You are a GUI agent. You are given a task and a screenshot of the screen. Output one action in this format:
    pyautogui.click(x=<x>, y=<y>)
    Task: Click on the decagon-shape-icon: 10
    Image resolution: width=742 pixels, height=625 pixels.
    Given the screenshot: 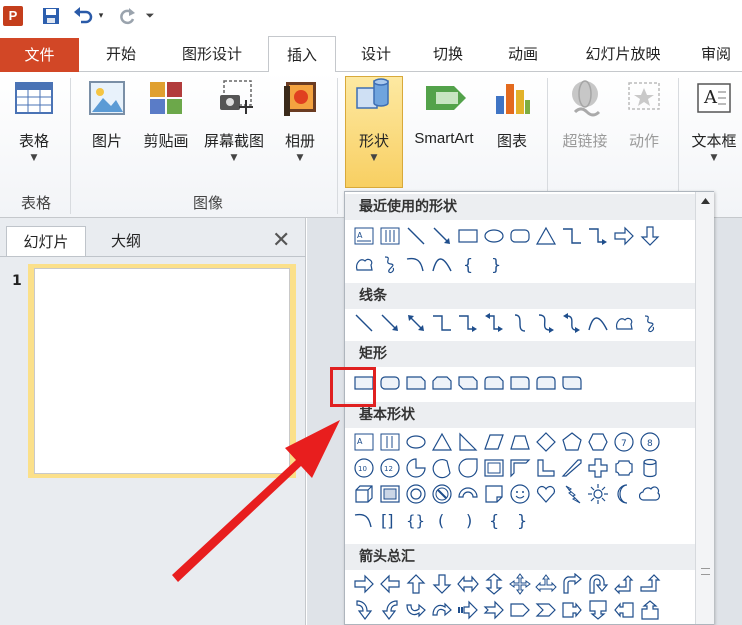 What is the action you would take?
    pyautogui.click(x=364, y=468)
    